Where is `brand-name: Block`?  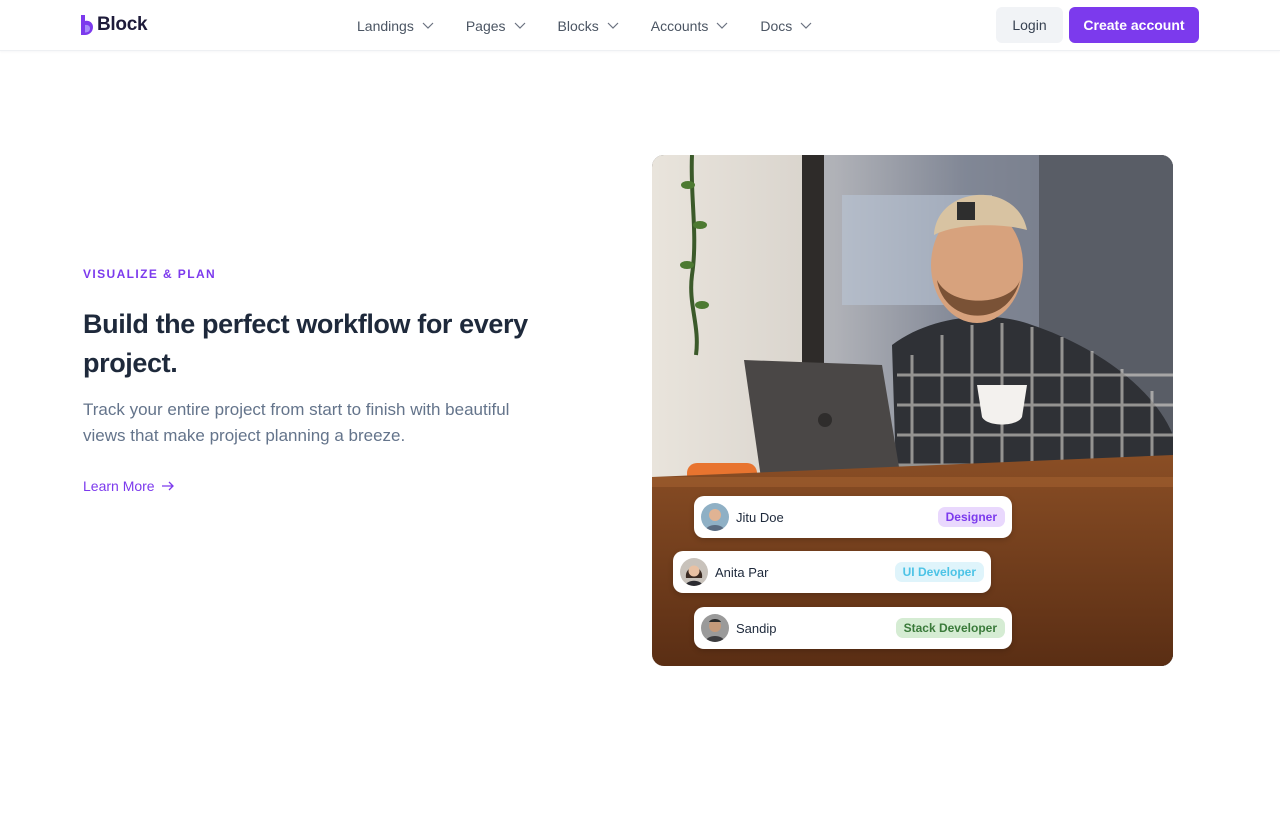 brand-name: Block is located at coordinates (122, 24).